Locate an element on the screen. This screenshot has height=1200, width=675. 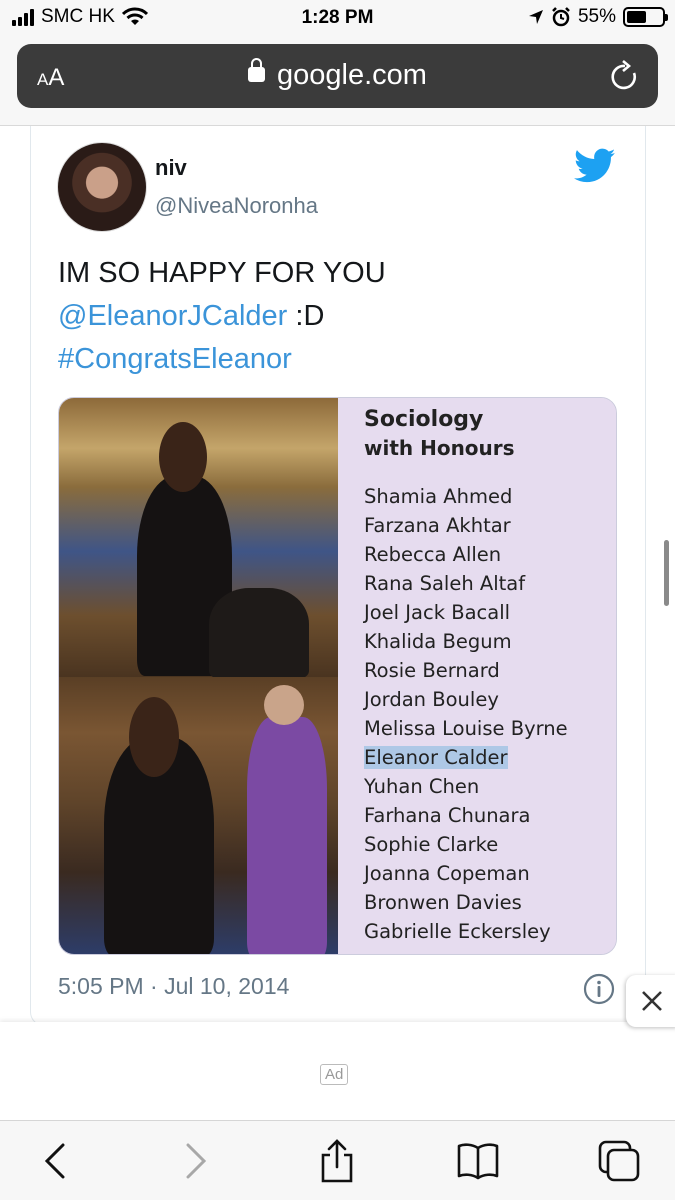
official-robe is located at coordinates (287, 835).